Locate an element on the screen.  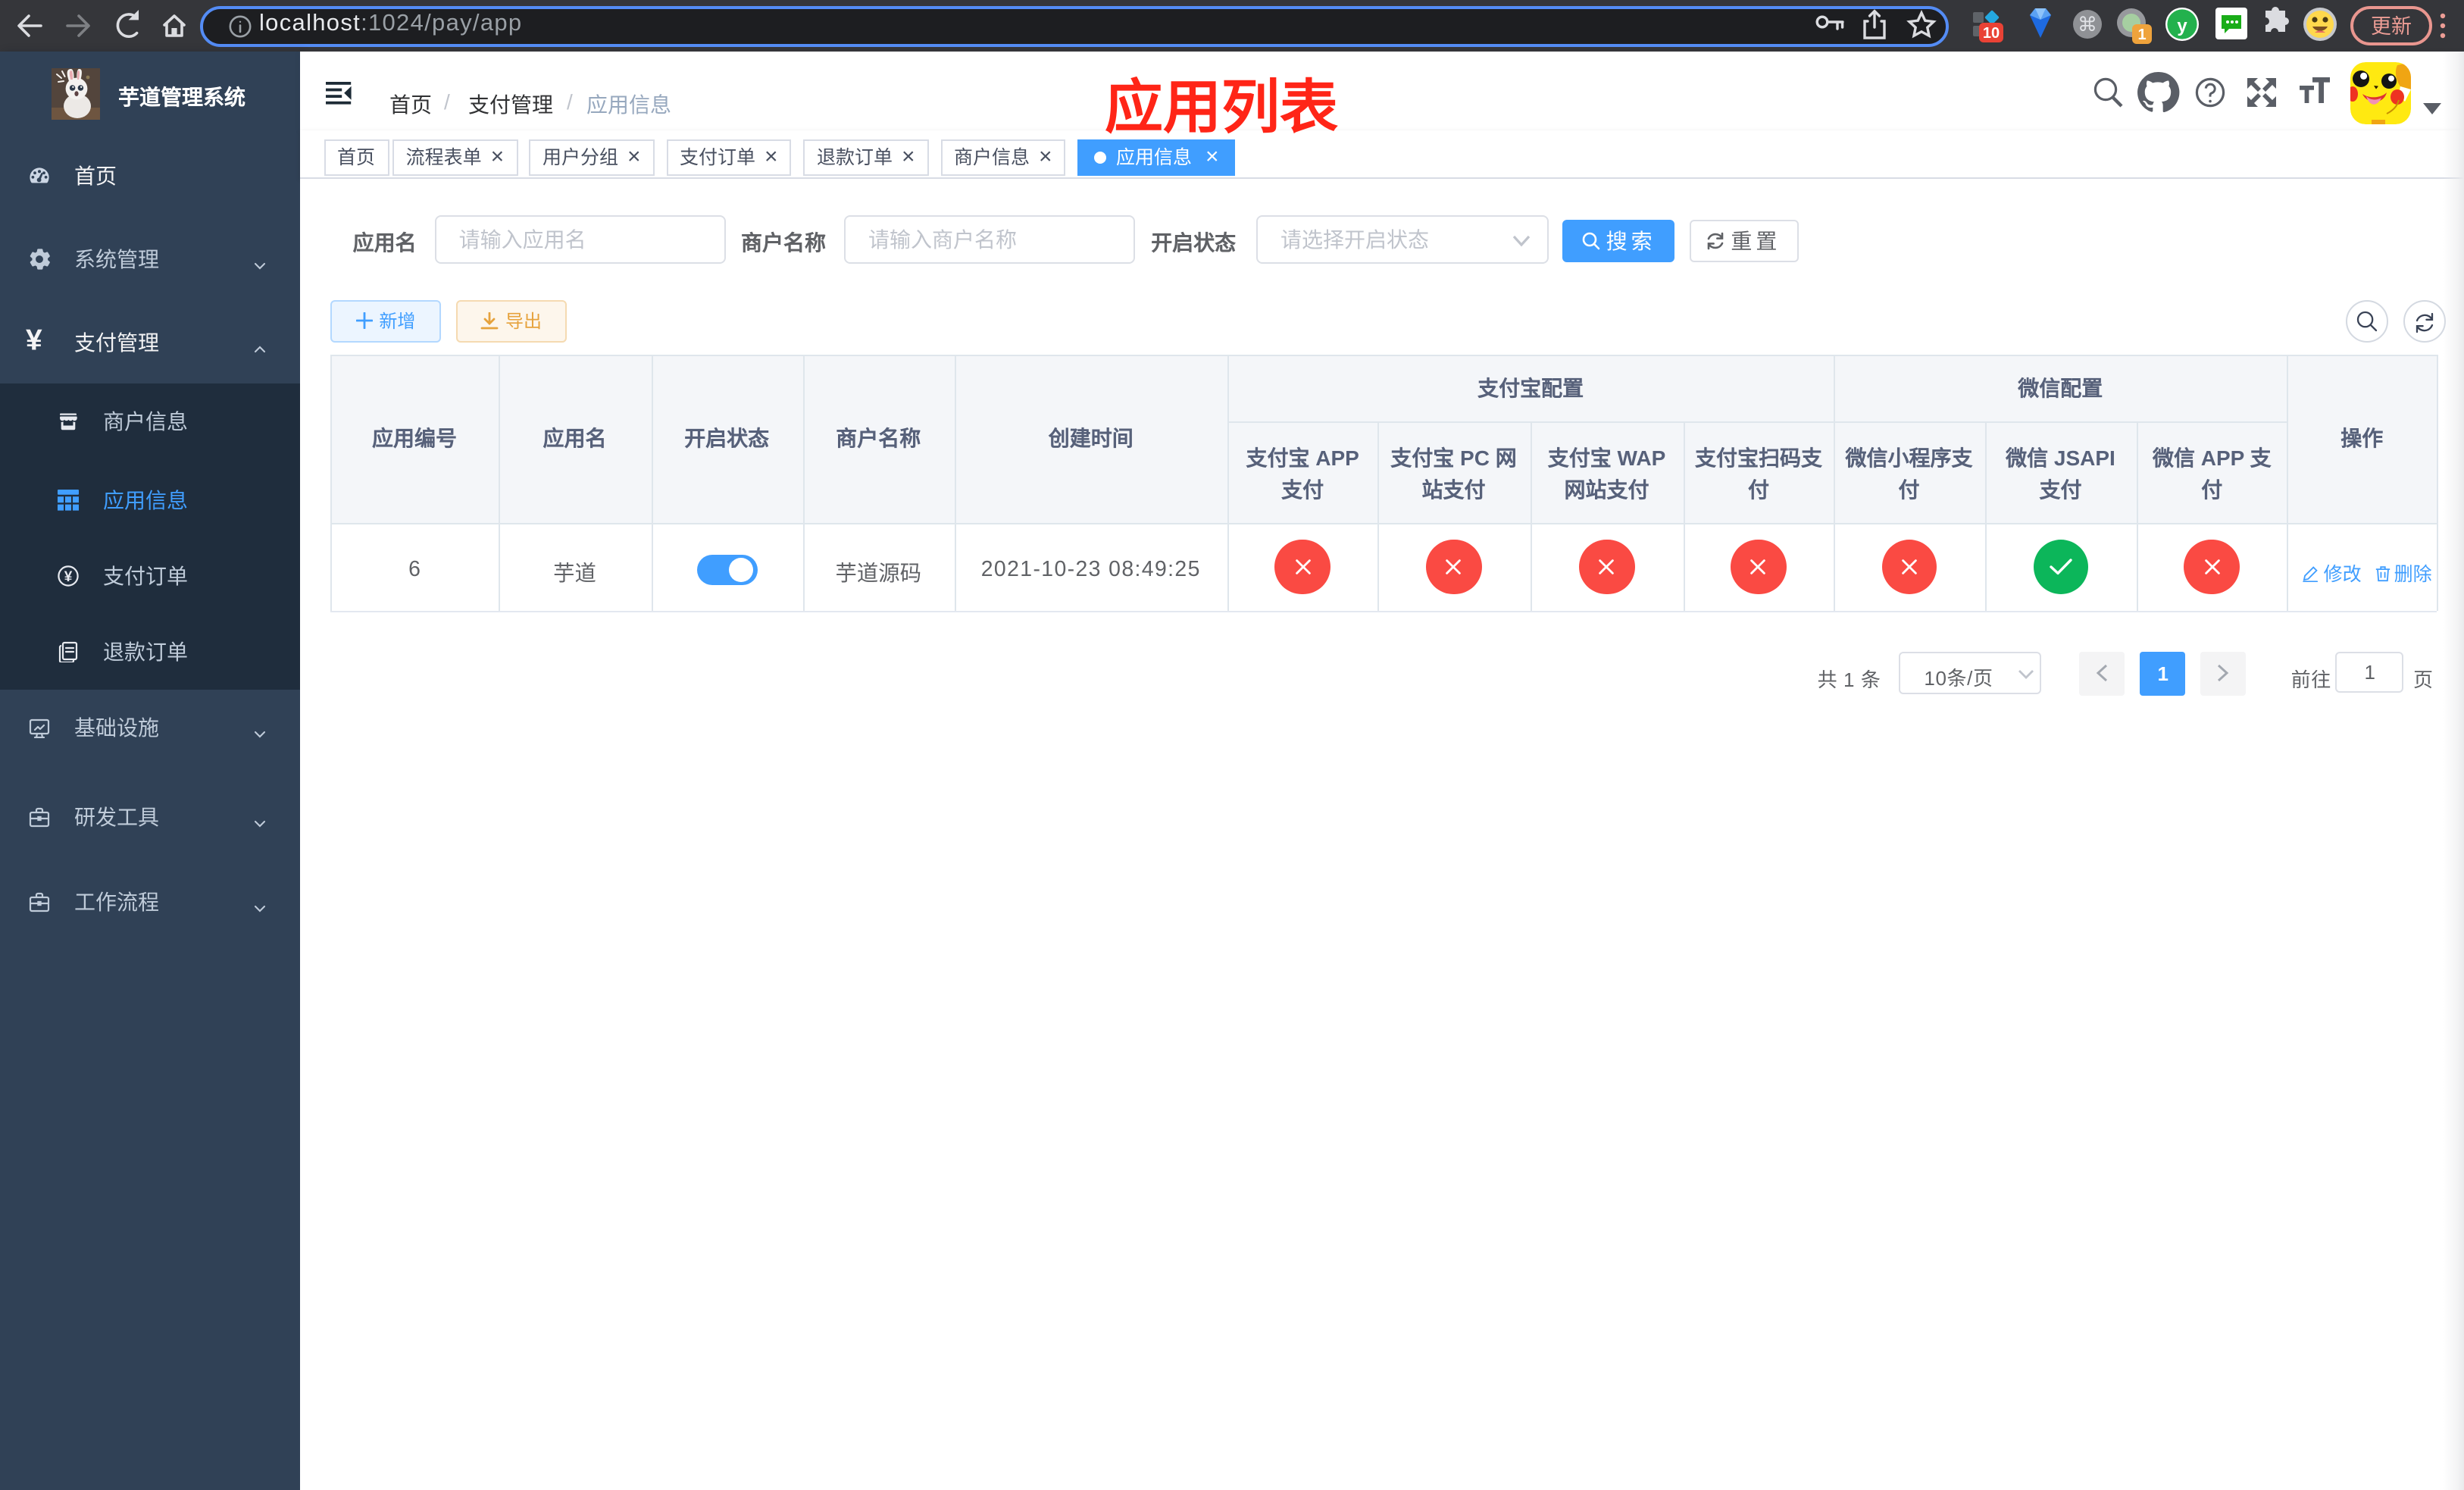
svg-text: y is located at coordinates (2182, 26).